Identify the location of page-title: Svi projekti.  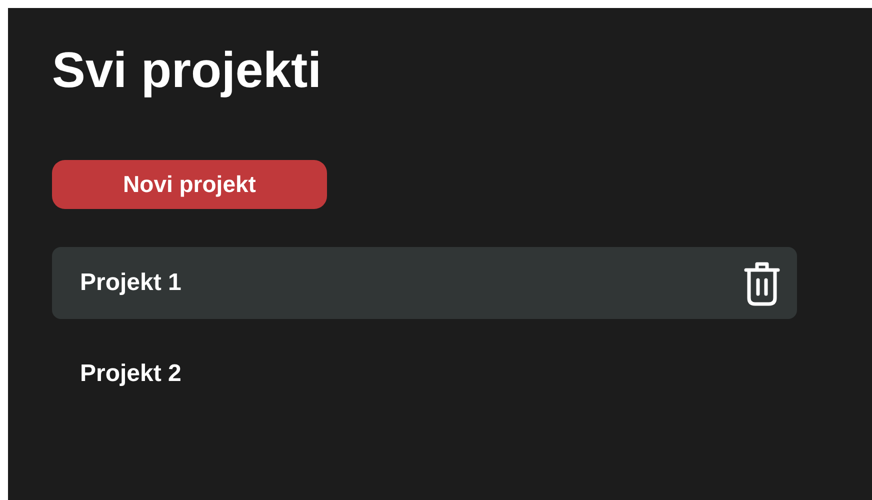
(187, 70).